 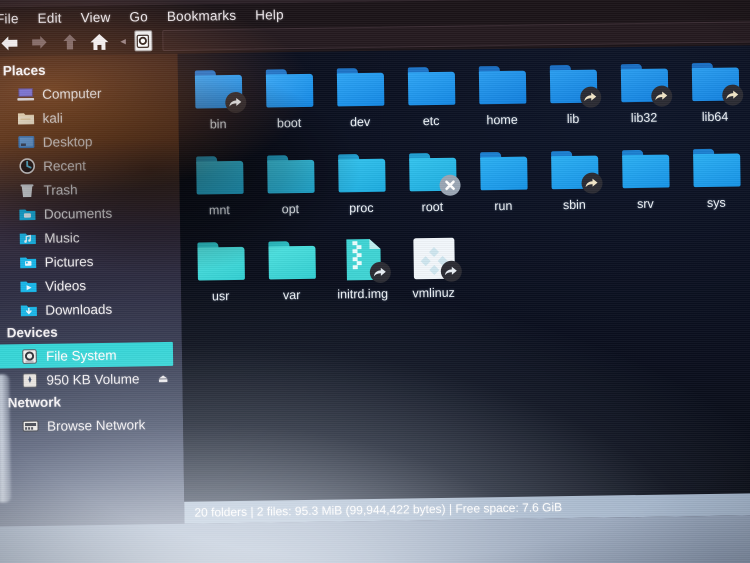 What do you see at coordinates (202, 15) in the screenshot?
I see `menu-bookmarks: Bookmarks` at bounding box center [202, 15].